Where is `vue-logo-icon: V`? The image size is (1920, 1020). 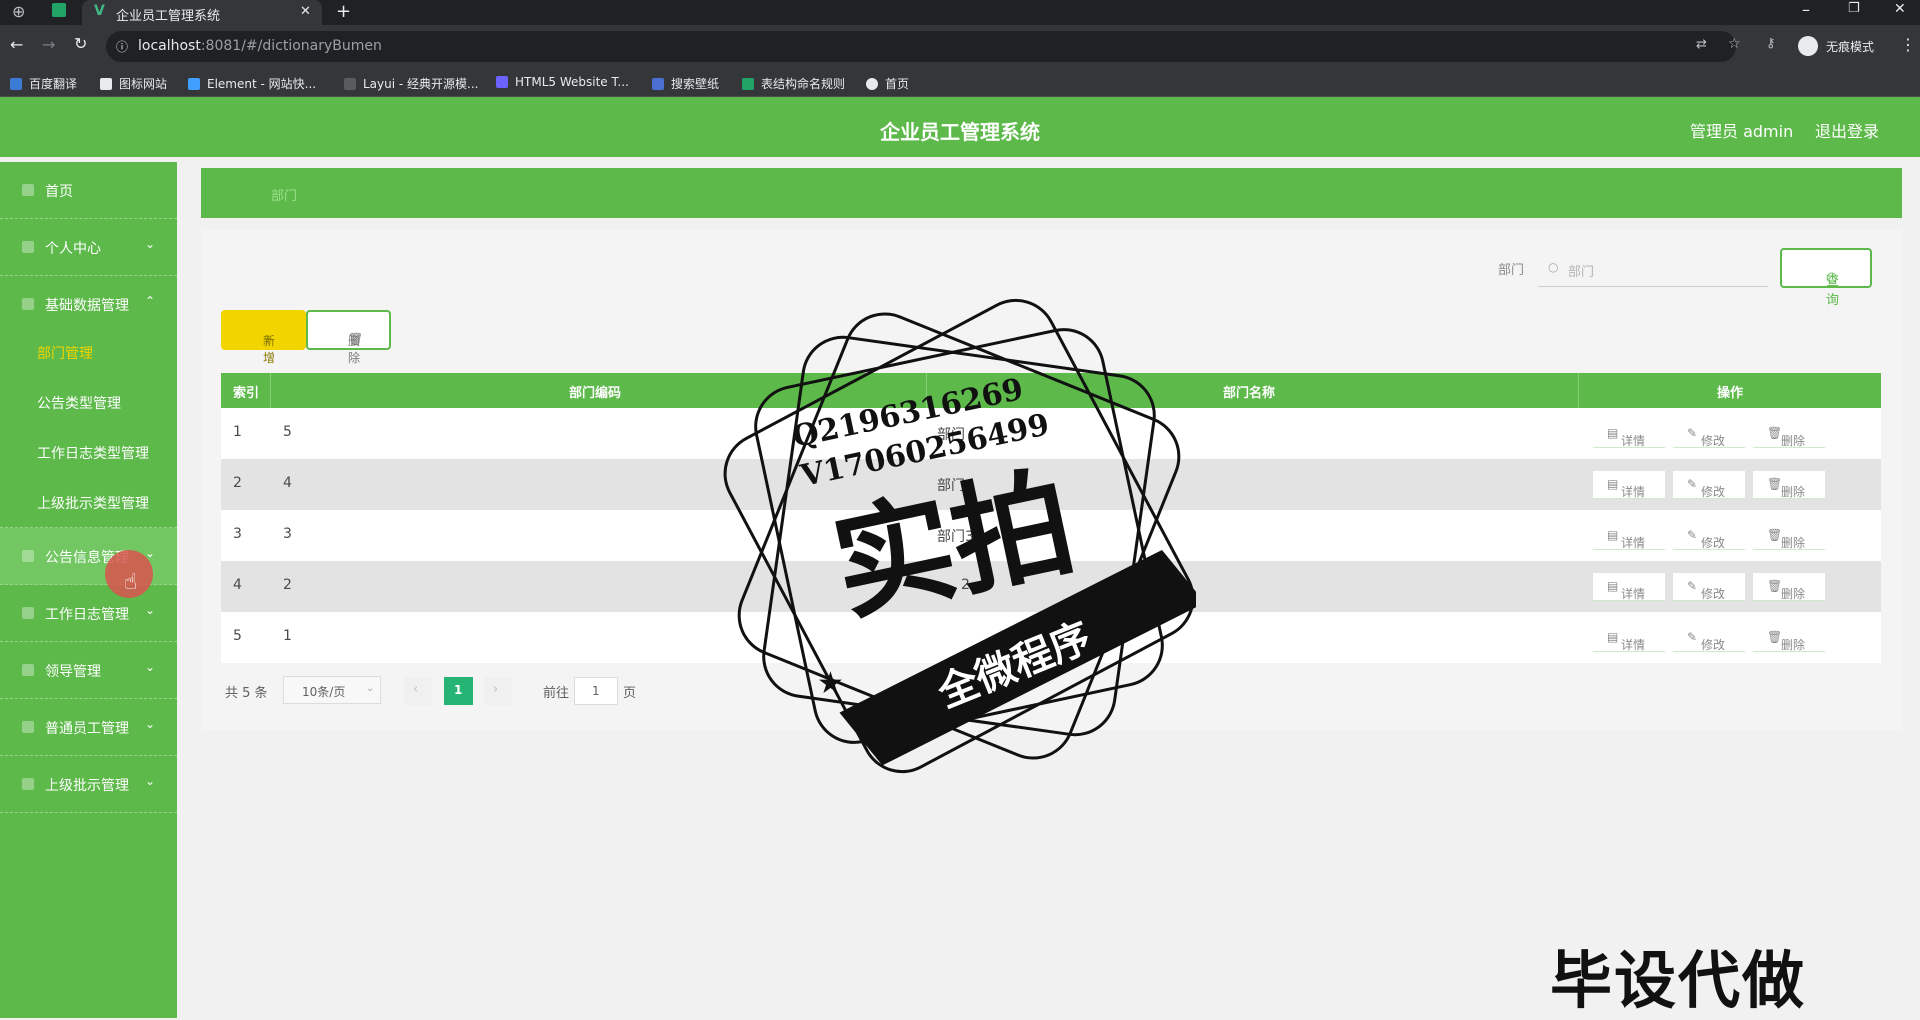
vue-logo-icon: V is located at coordinates (99, 11).